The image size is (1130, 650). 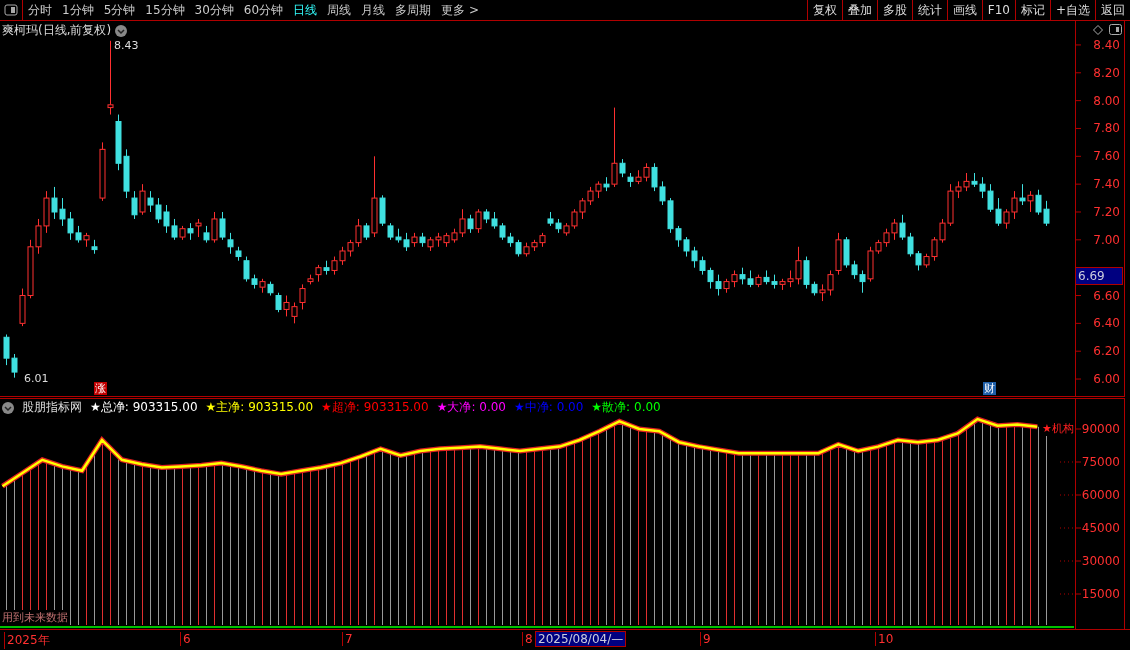 What do you see at coordinates (1100, 561) in the screenshot?
I see `value-tick: 30000` at bounding box center [1100, 561].